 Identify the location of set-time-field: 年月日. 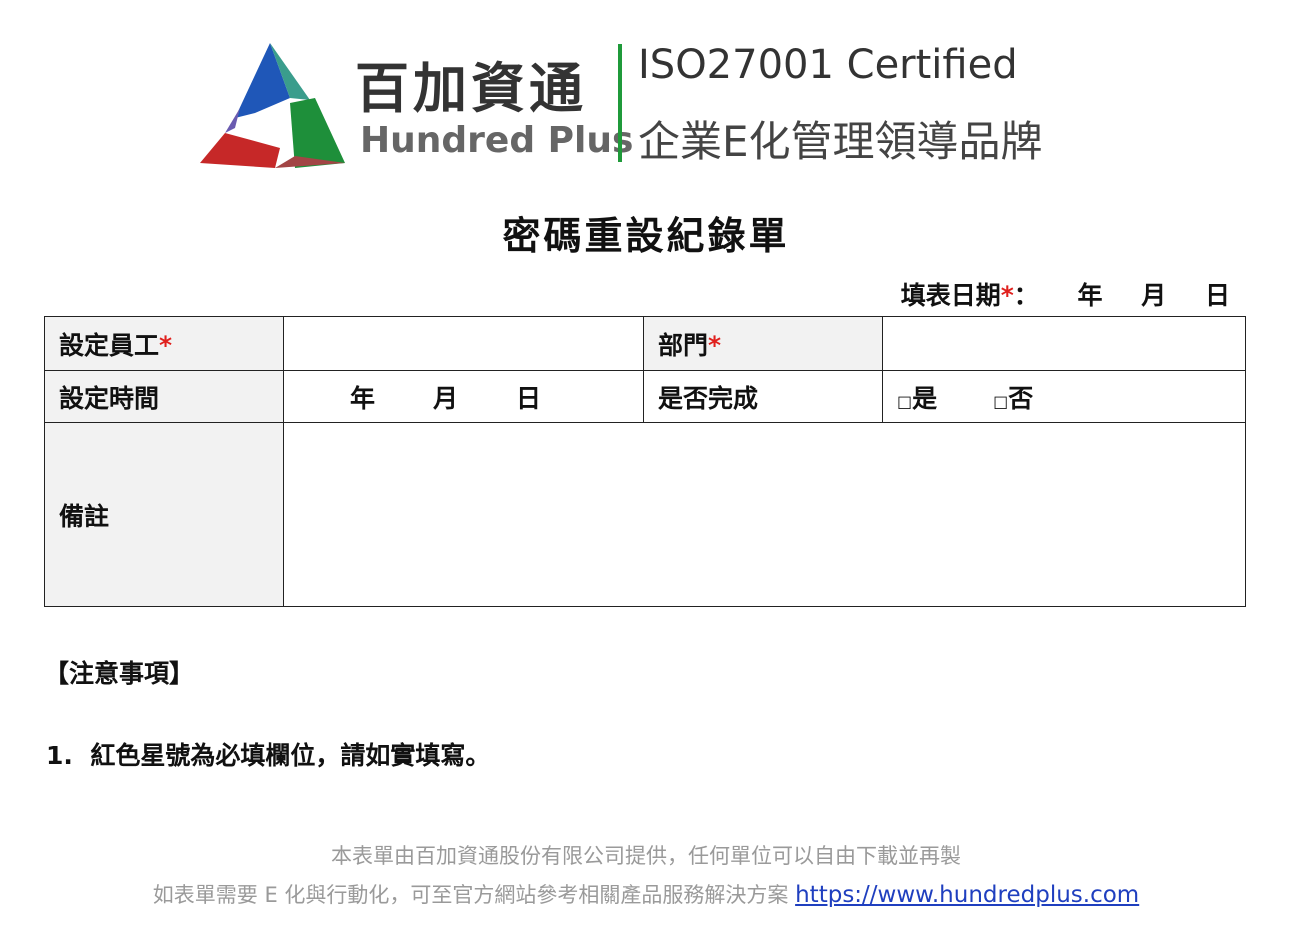
(463, 396).